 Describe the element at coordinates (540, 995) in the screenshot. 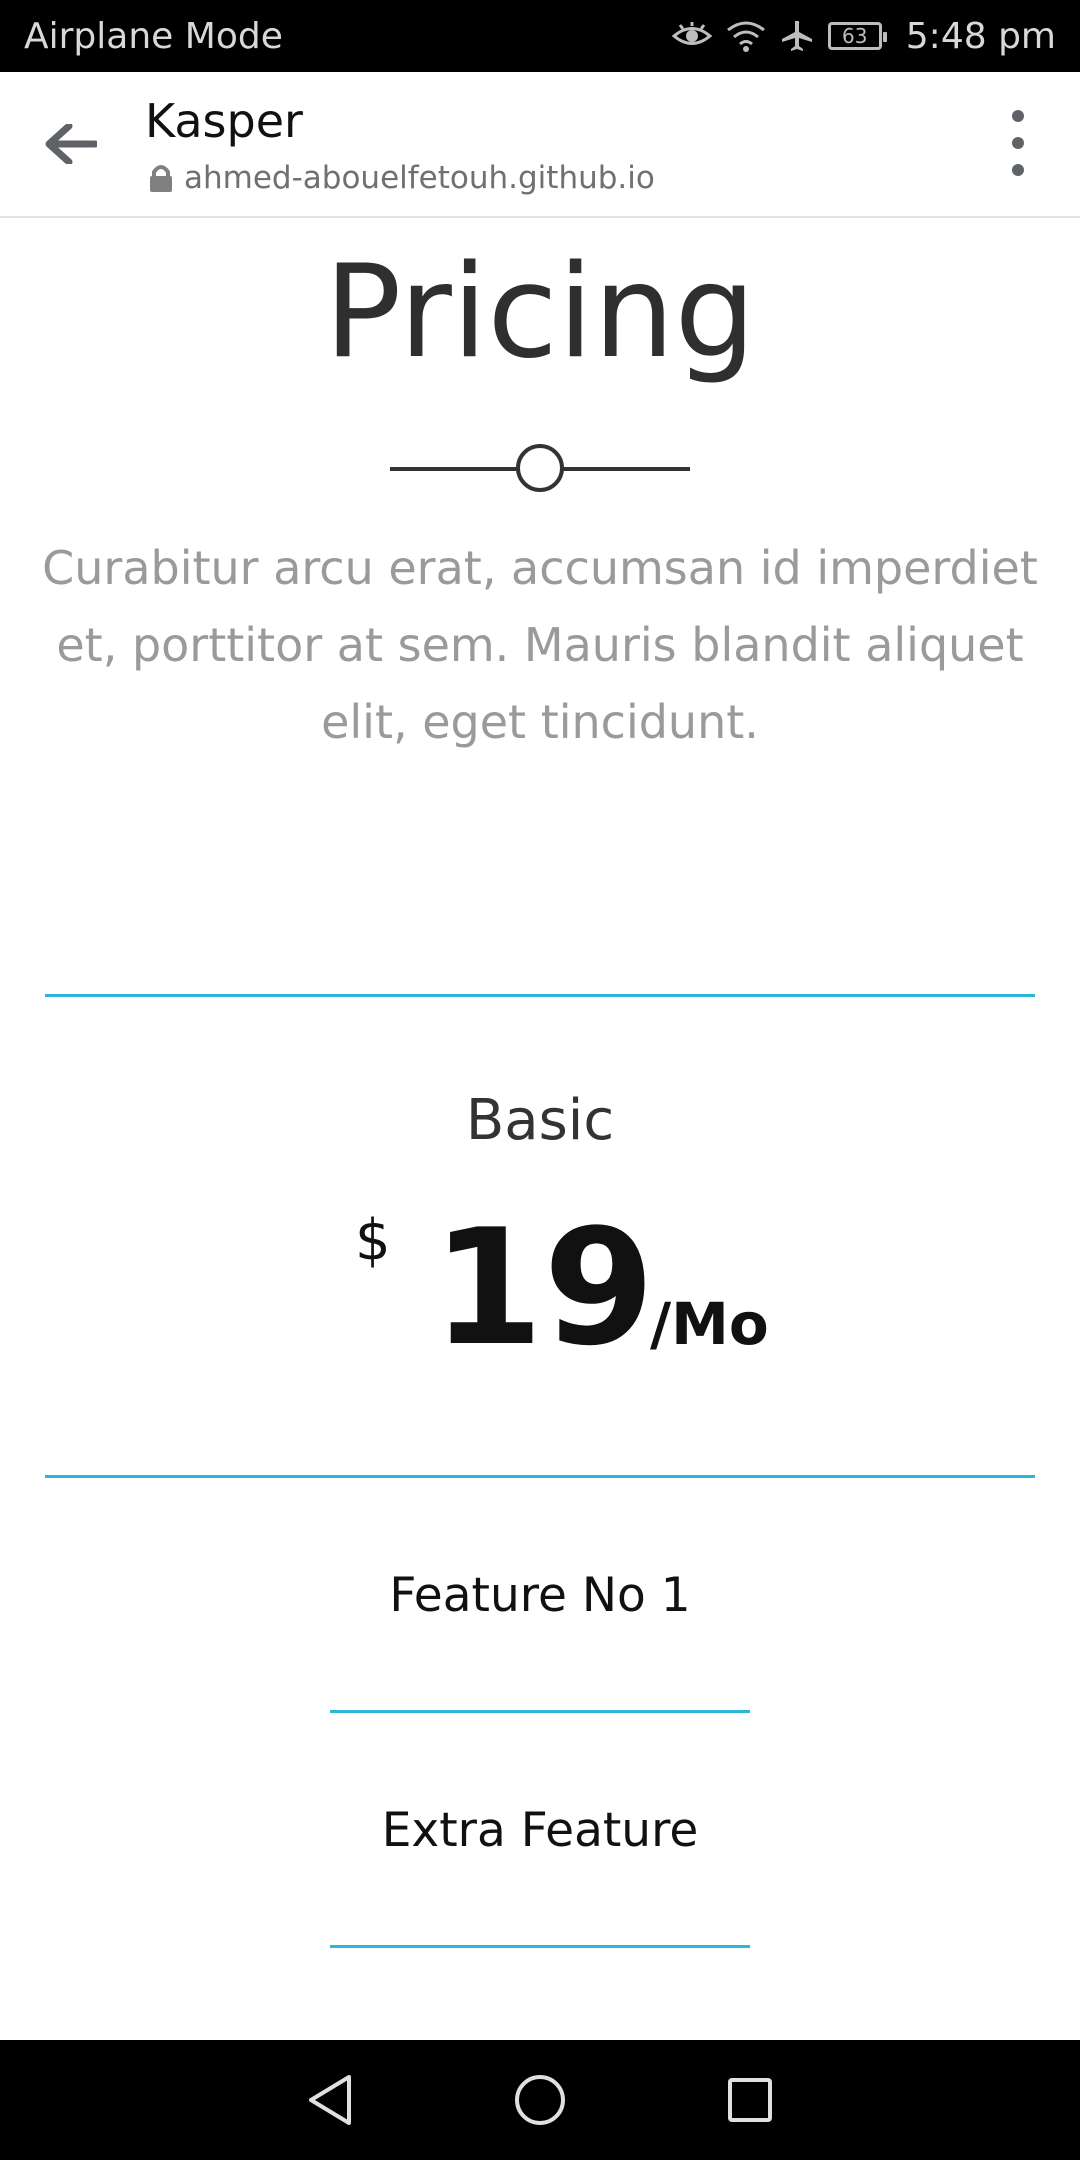

I see `plan-top-border` at that location.